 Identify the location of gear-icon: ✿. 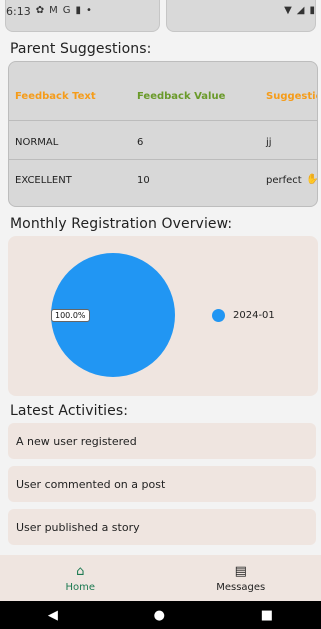
(40, 10).